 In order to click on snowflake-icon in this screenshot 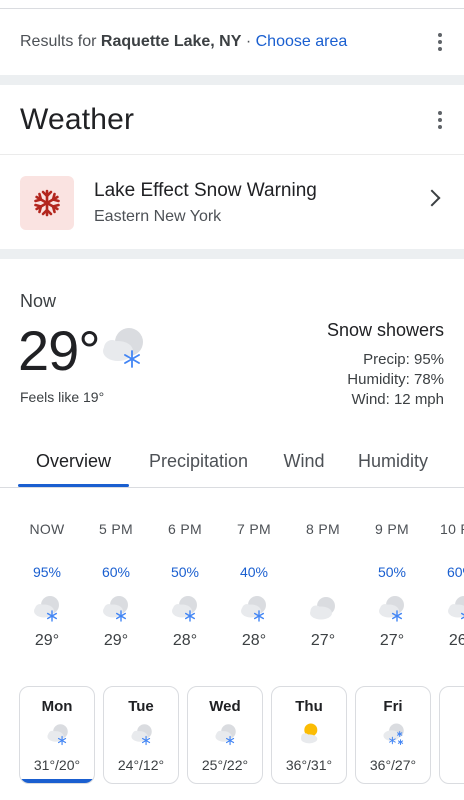, I will do `click(47, 202)`.